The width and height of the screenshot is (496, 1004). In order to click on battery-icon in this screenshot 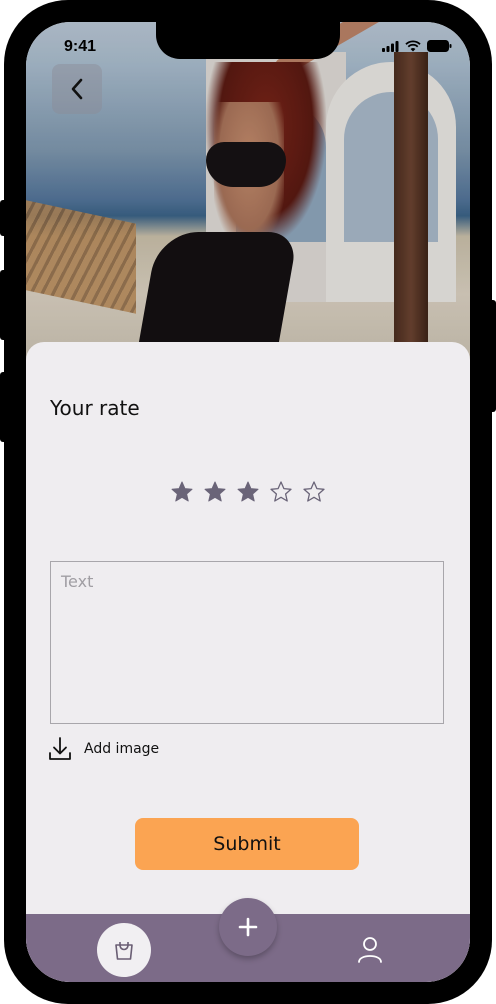, I will do `click(439, 46)`.